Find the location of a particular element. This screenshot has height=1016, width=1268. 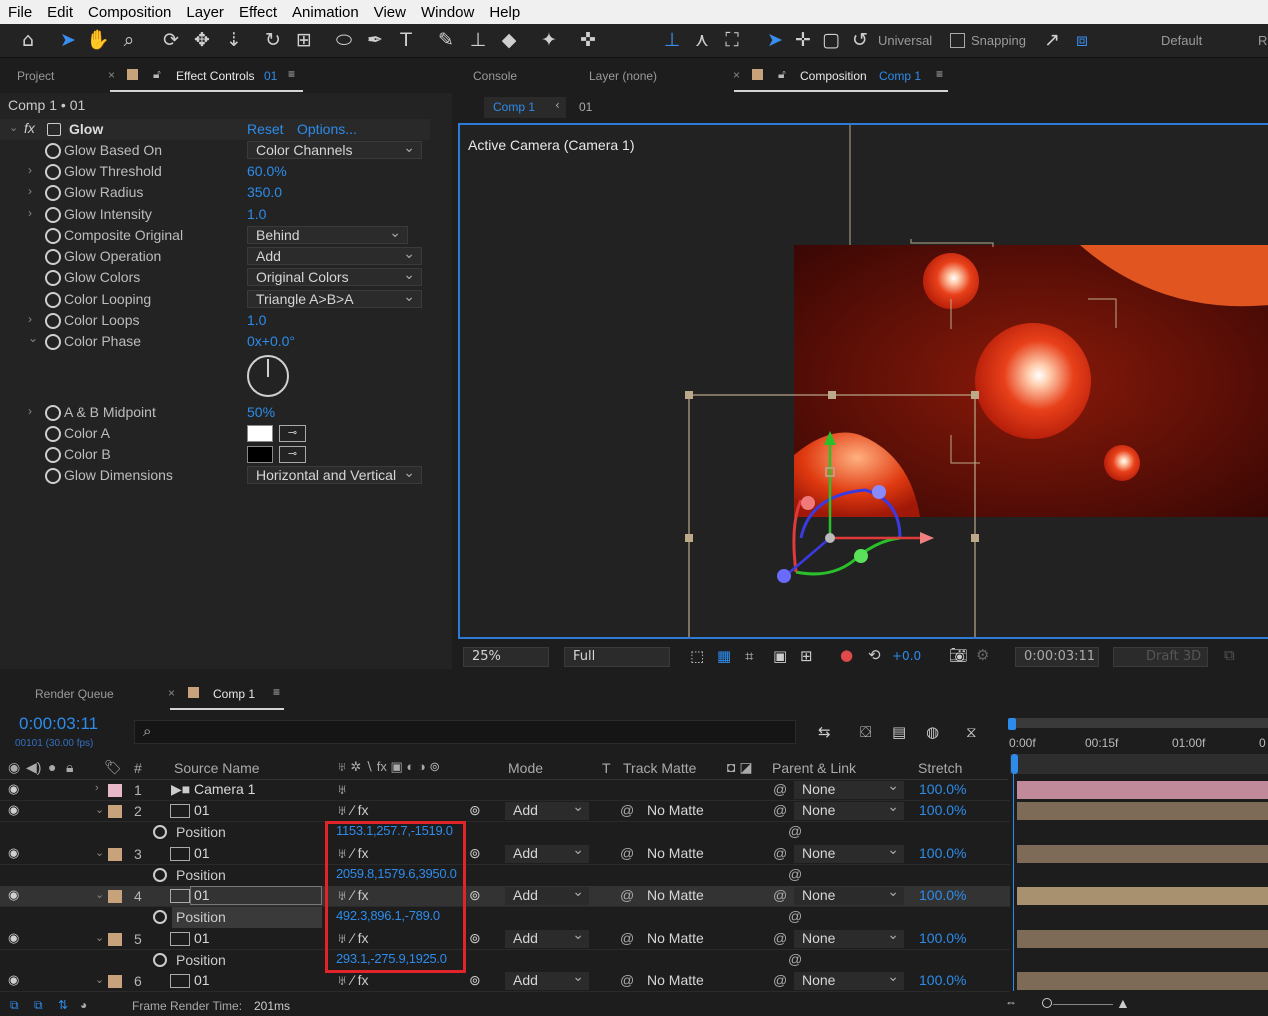

color-loops-value: 1.0 is located at coordinates (256, 320).